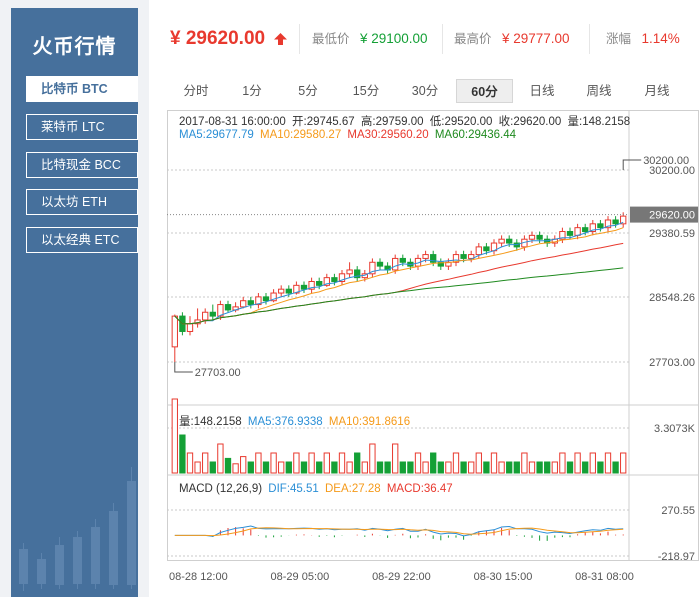 This screenshot has width=699, height=597. Describe the element at coordinates (484, 91) in the screenshot. I see `tab-60min: 60分` at that location.